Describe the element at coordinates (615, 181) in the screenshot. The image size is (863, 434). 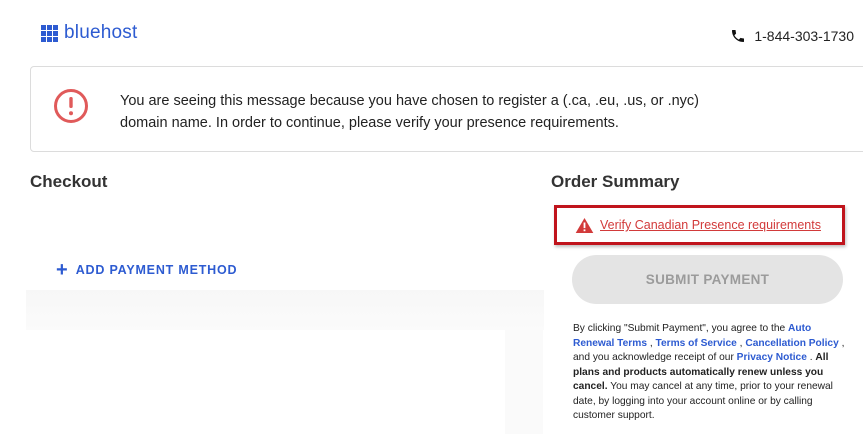
I see `order-summary-title: Order Summary` at that location.